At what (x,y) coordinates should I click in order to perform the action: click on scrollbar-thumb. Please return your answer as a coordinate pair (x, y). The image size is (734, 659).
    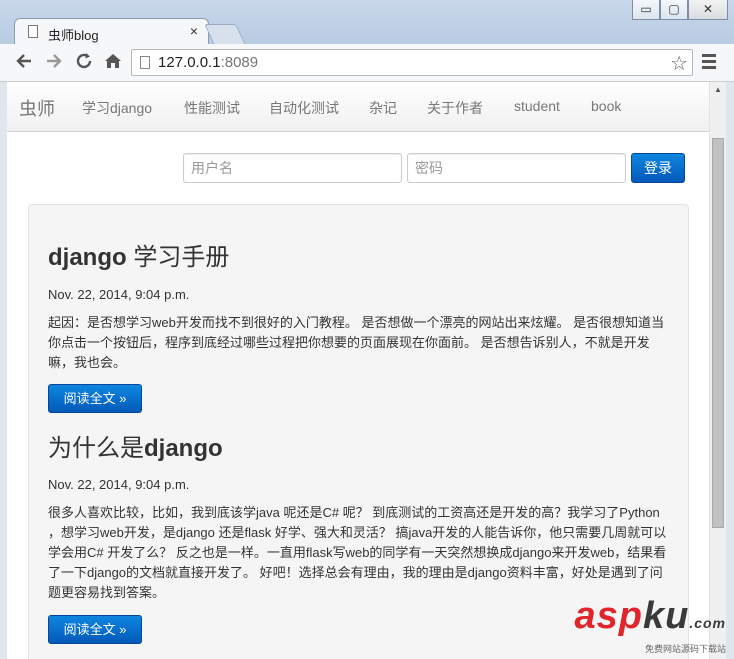
    Looking at the image, I should click on (718, 333).